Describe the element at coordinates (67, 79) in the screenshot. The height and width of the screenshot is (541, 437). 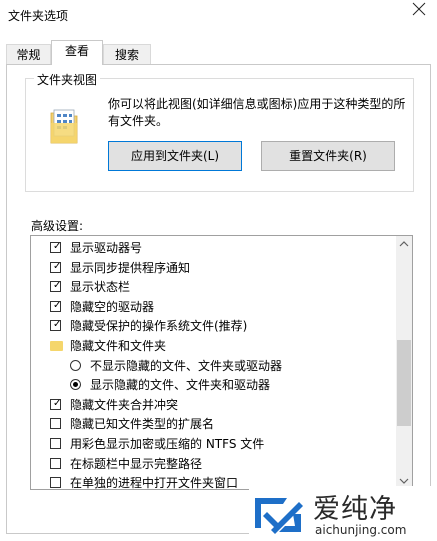
I see `folder-views-legend: 文件夹视图` at that location.